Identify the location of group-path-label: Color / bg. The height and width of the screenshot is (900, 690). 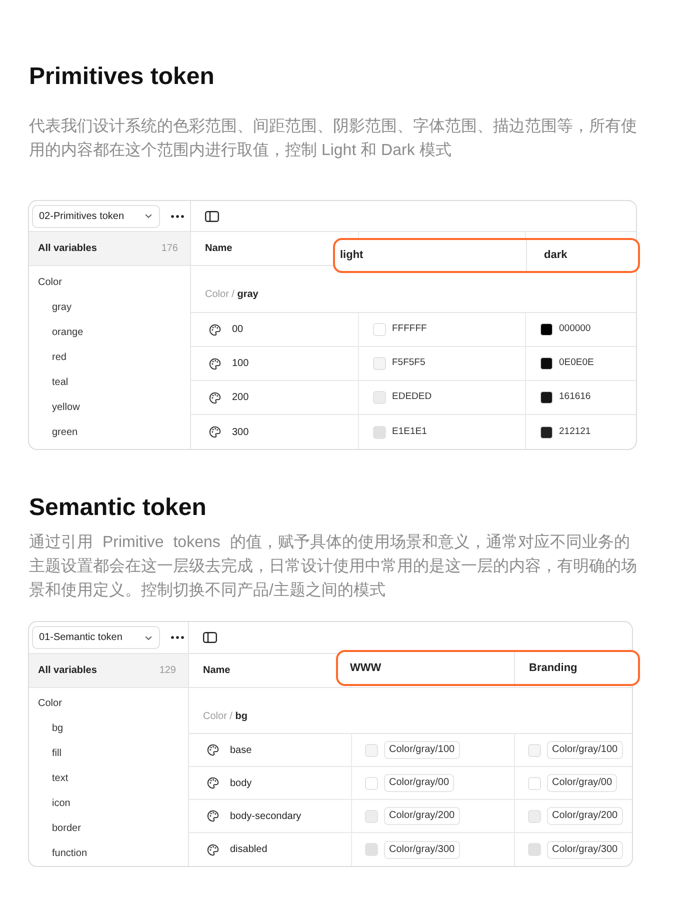
(225, 716).